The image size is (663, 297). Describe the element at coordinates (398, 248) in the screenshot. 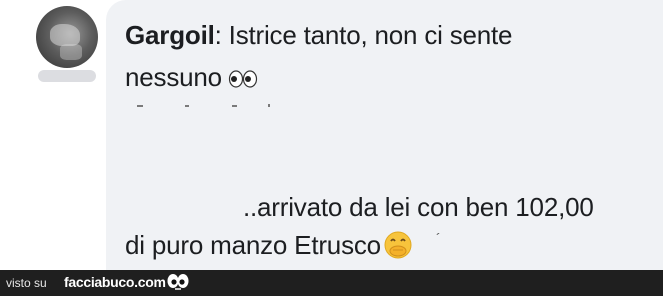

I see `hand-over-mouth-emoji-icon` at that location.